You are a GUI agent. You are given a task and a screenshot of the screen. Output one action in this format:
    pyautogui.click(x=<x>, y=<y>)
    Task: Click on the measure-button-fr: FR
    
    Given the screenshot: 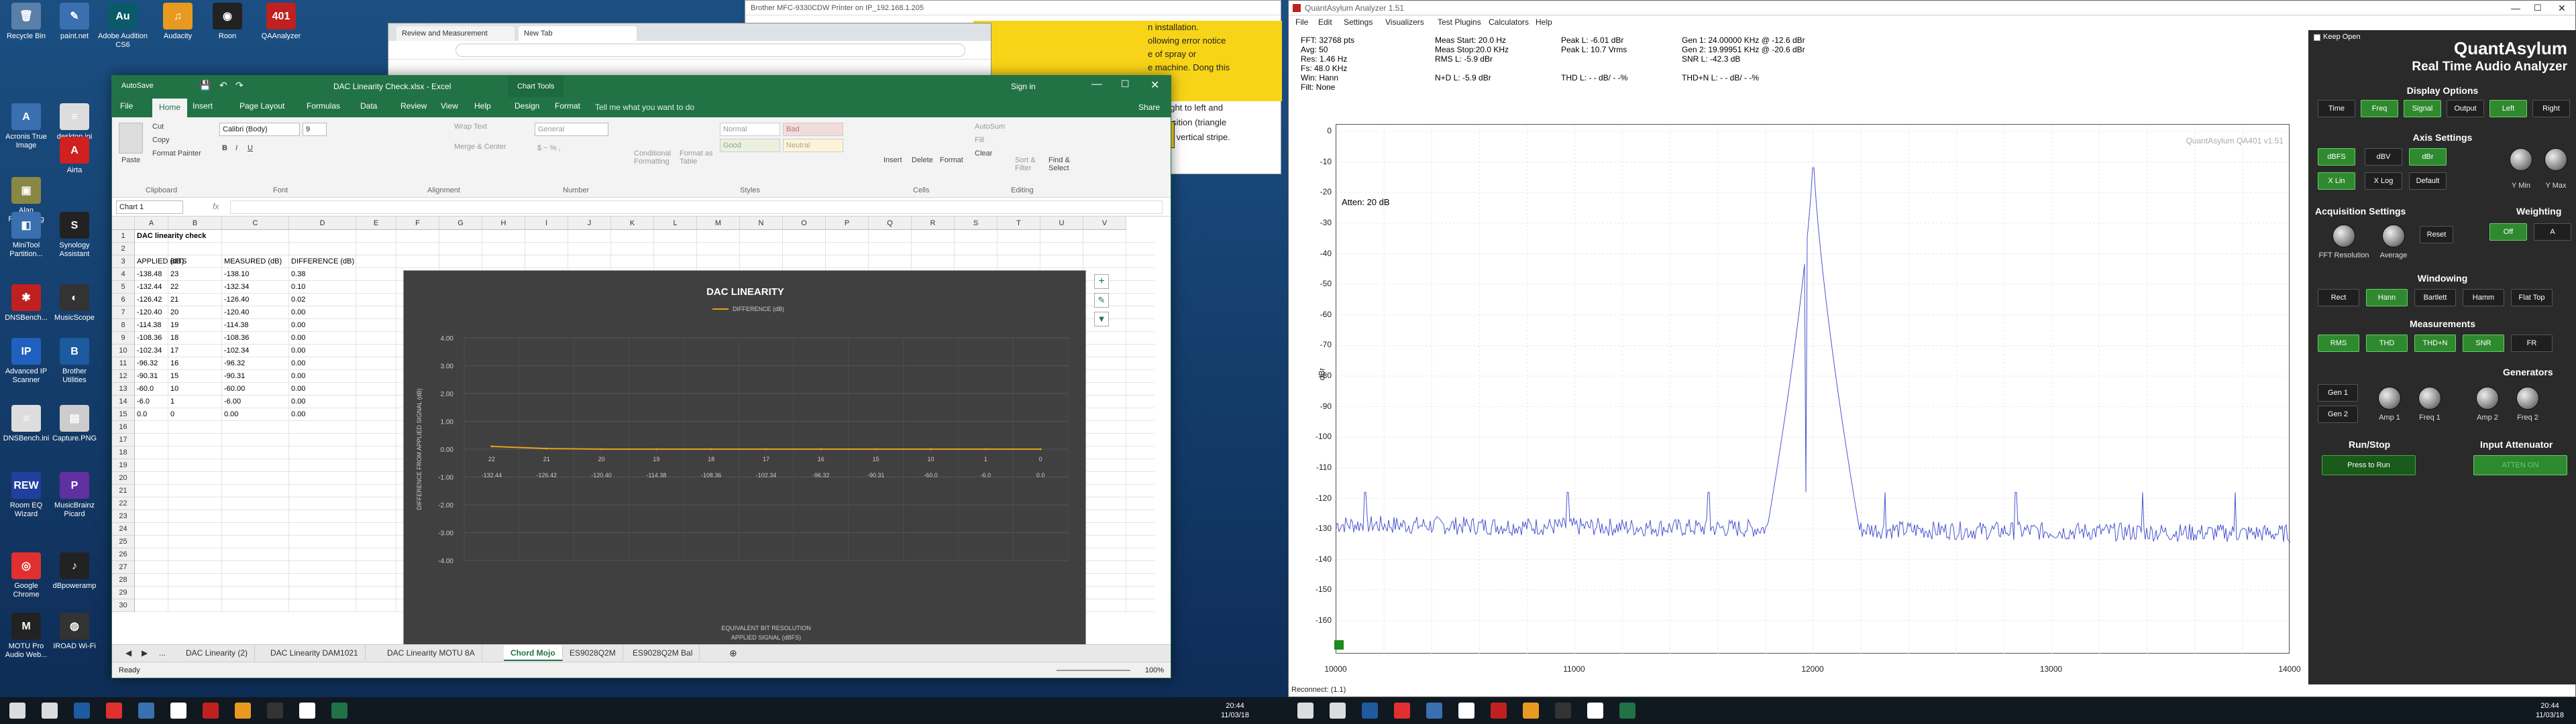 What is the action you would take?
    pyautogui.click(x=2532, y=343)
    